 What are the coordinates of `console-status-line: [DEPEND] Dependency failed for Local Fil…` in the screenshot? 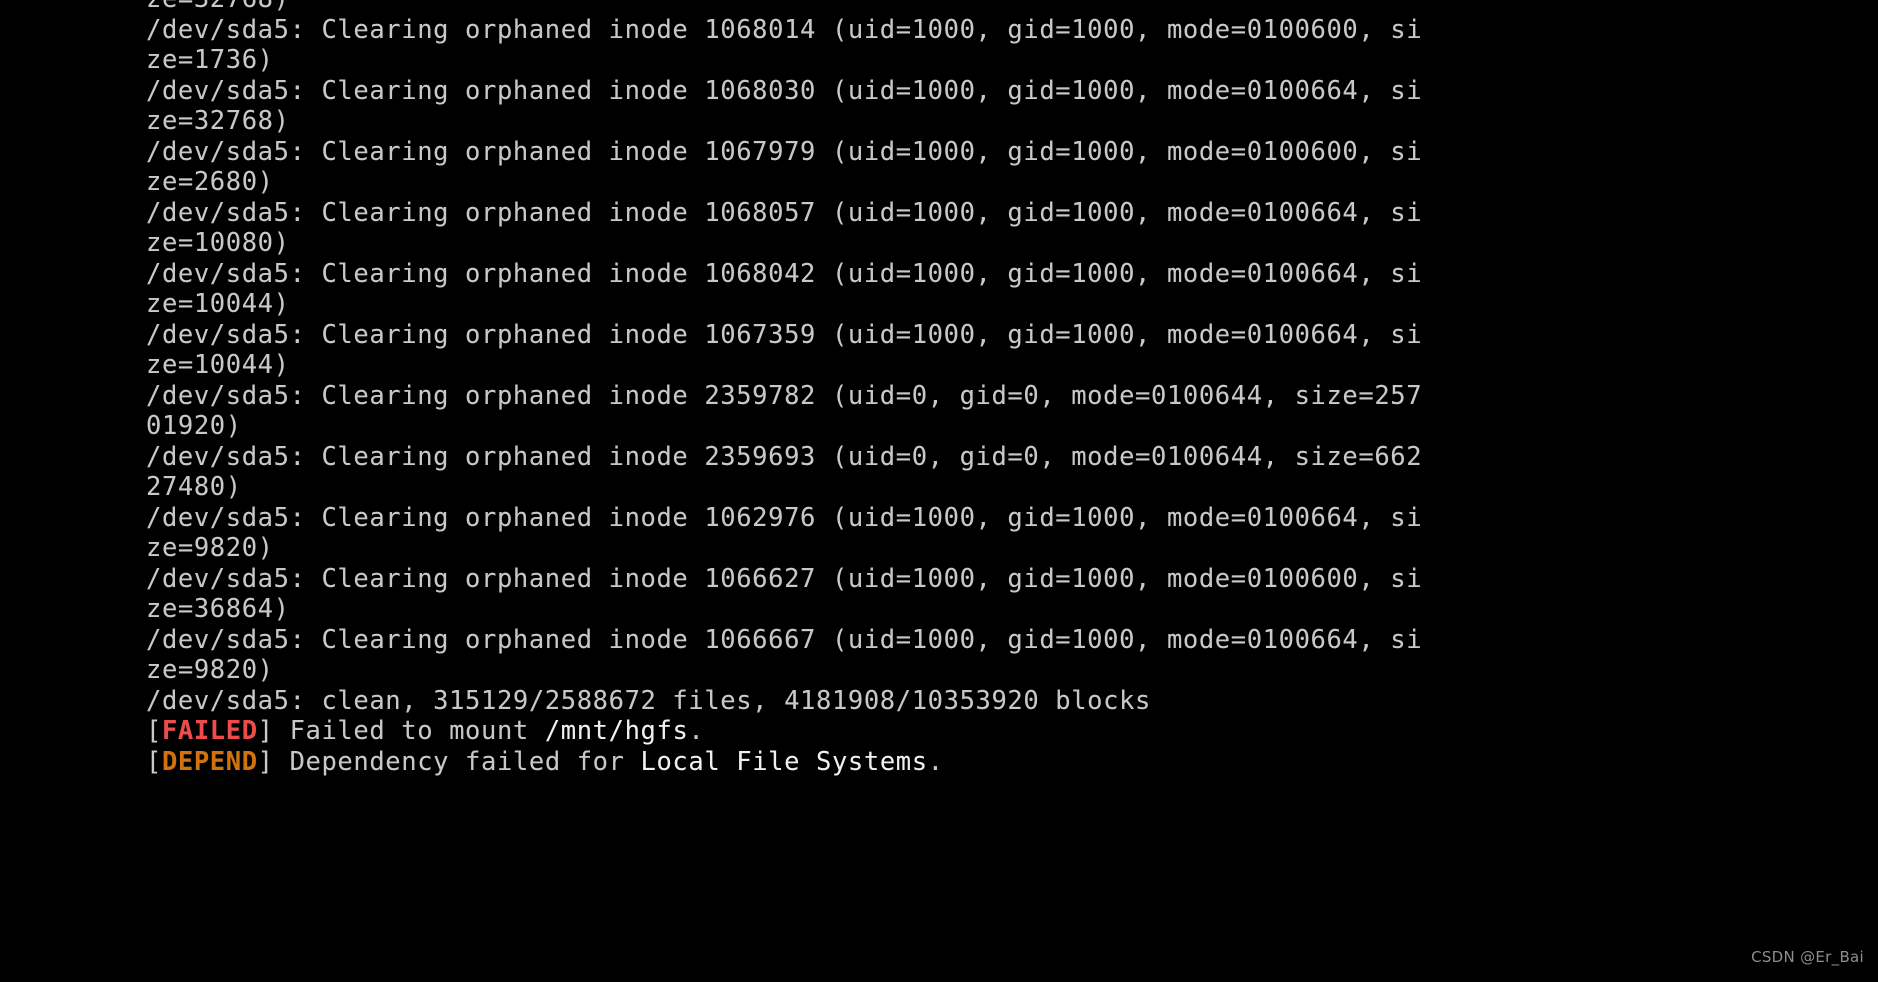 It's located at (926, 762).